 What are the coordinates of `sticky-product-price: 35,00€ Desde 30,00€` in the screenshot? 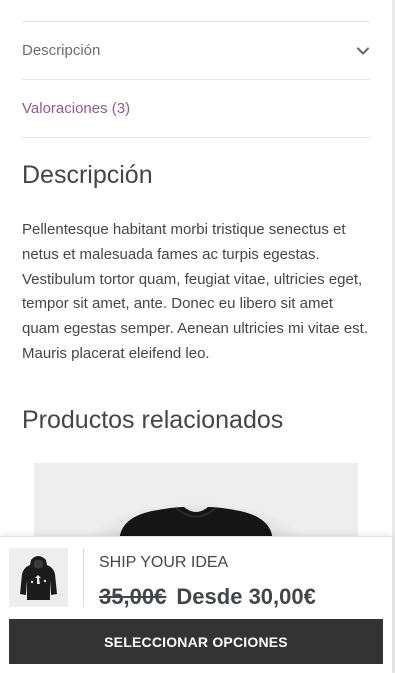 It's located at (207, 597).